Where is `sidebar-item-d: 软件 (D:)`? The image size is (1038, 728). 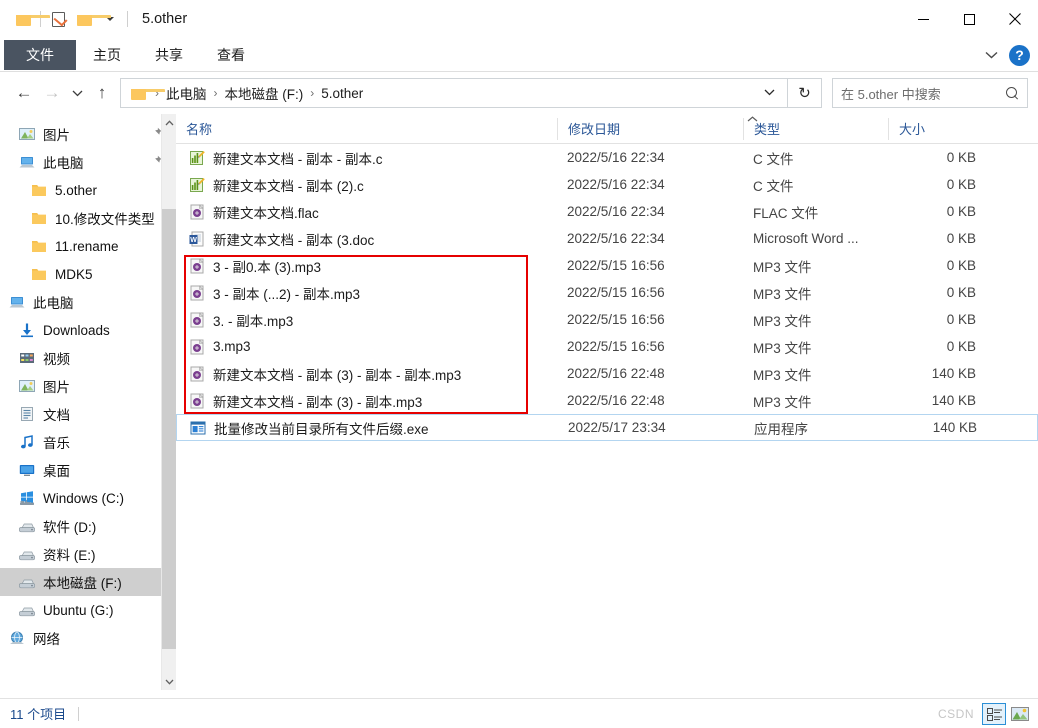
sidebar-item-d: 软件 (D:) is located at coordinates (88, 526).